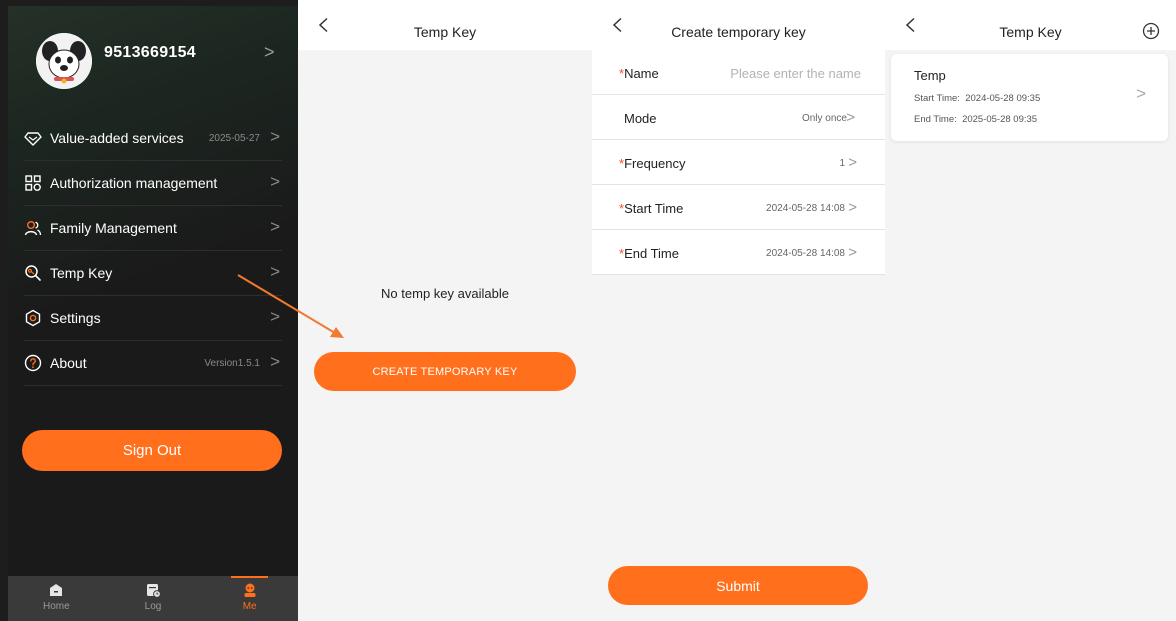 This screenshot has height=621, width=1176. I want to click on frequency-value: 1, so click(842, 163).